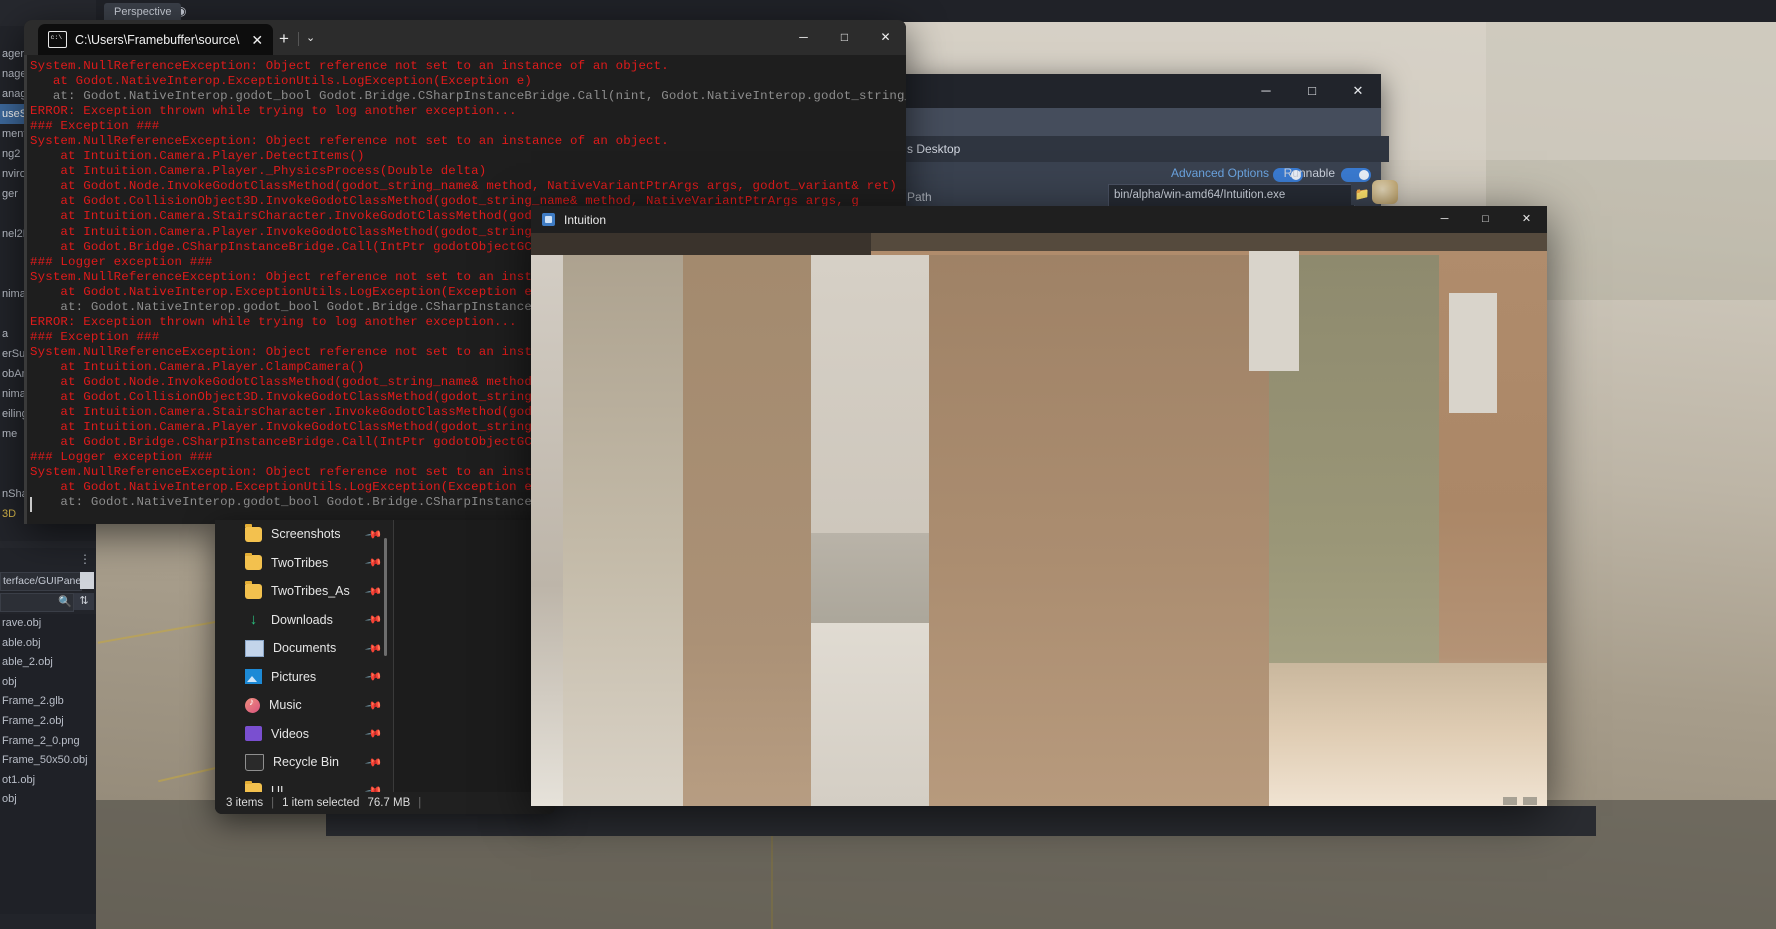  Describe the element at coordinates (48, 761) in the screenshot. I see `file-list-item: Frame_50x50.obj` at that location.